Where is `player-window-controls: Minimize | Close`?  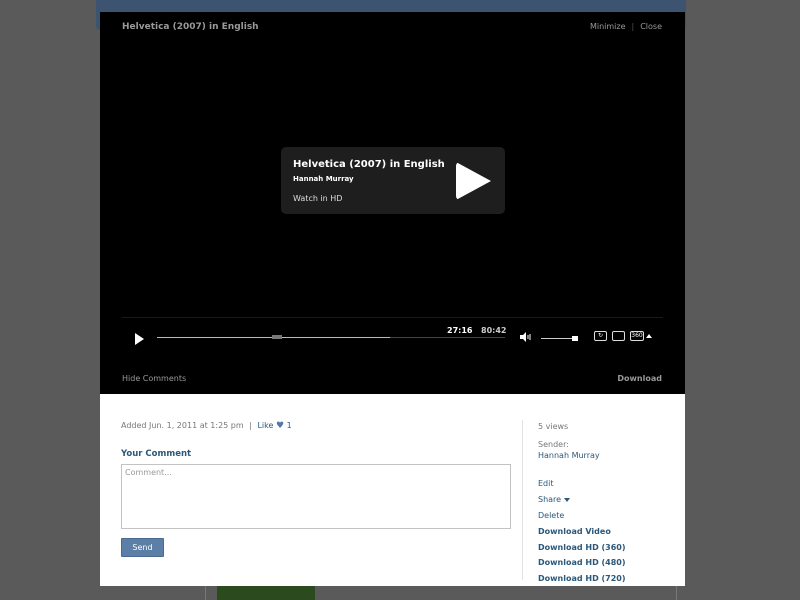
player-window-controls: Minimize | Close is located at coordinates (626, 26).